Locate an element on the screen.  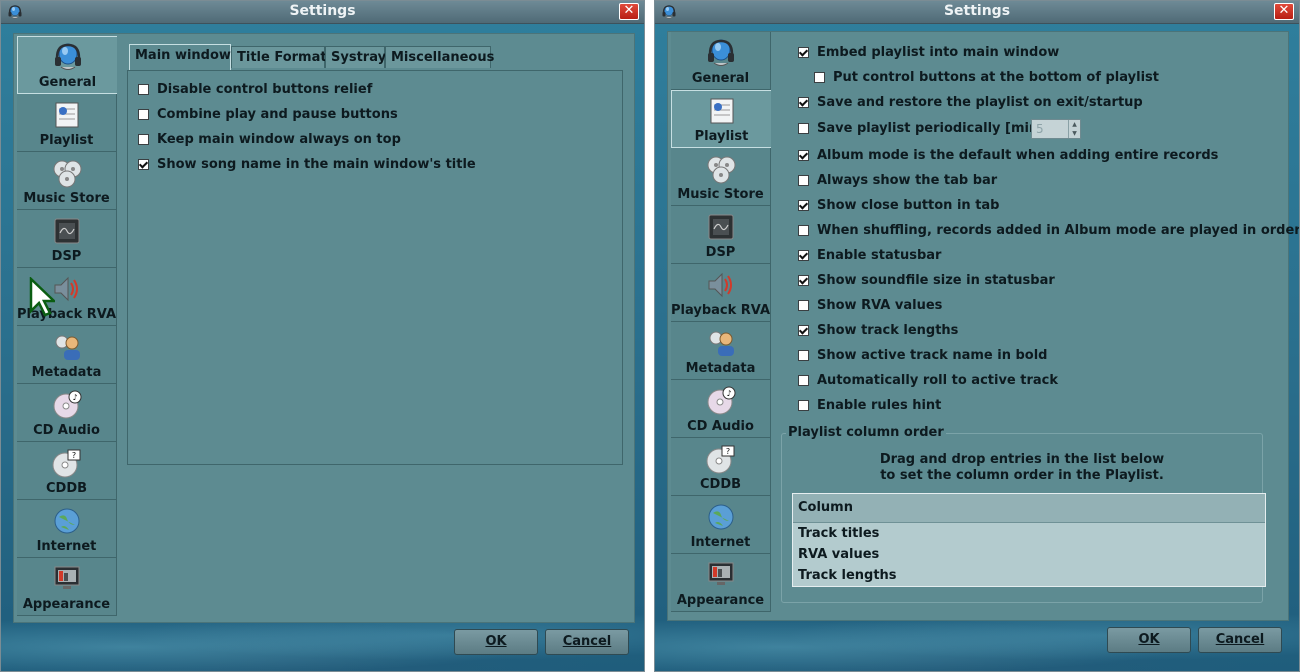
option-row: Disable control buttons relief is located at coordinates (255, 89).